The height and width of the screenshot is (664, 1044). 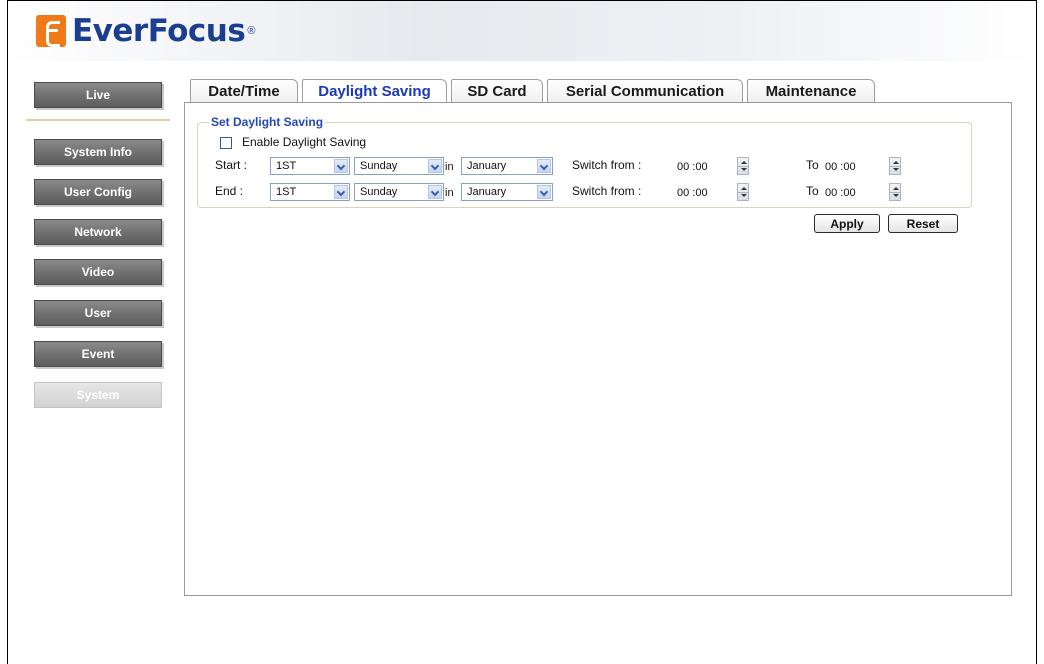 What do you see at coordinates (267, 122) in the screenshot?
I see `group-title: Set Daylight Saving` at bounding box center [267, 122].